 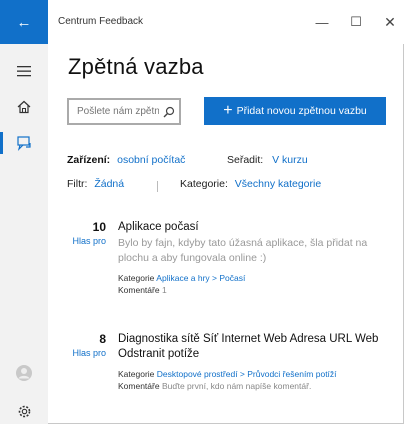 I want to click on close-button: ✕, so click(x=390, y=22).